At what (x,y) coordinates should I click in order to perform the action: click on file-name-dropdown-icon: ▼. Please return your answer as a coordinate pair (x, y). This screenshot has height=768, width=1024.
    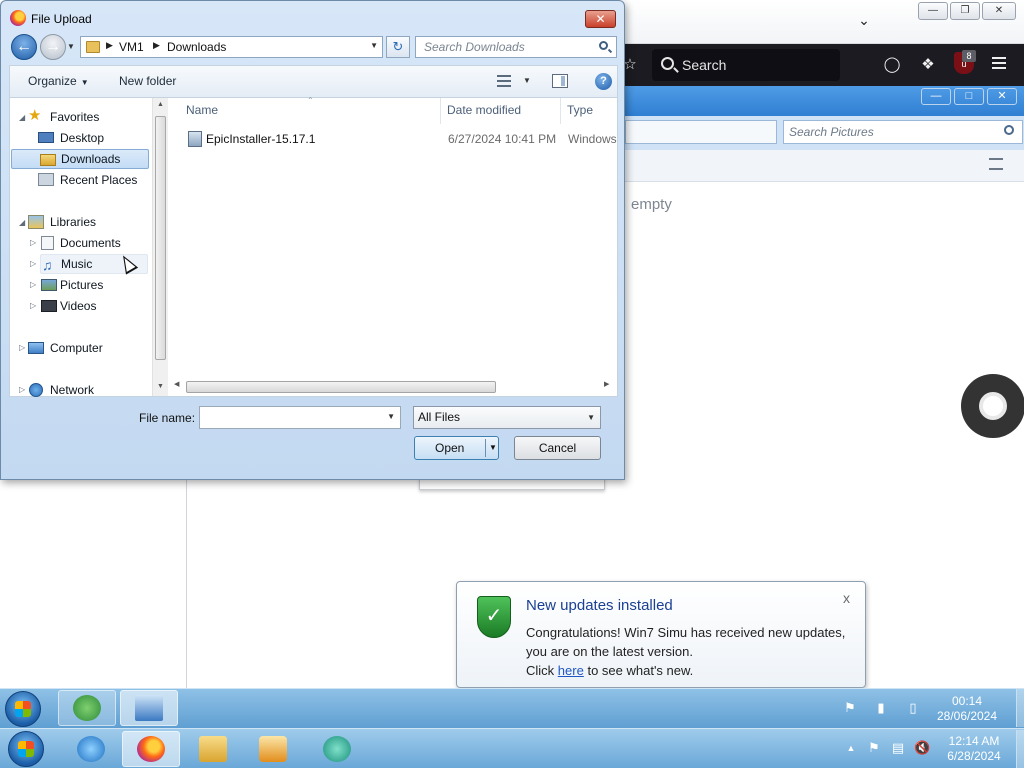
    Looking at the image, I should click on (391, 416).